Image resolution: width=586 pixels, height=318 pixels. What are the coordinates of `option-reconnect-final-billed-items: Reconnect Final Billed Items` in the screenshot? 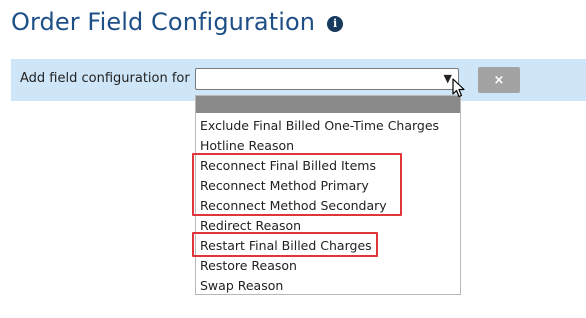 It's located at (328, 166).